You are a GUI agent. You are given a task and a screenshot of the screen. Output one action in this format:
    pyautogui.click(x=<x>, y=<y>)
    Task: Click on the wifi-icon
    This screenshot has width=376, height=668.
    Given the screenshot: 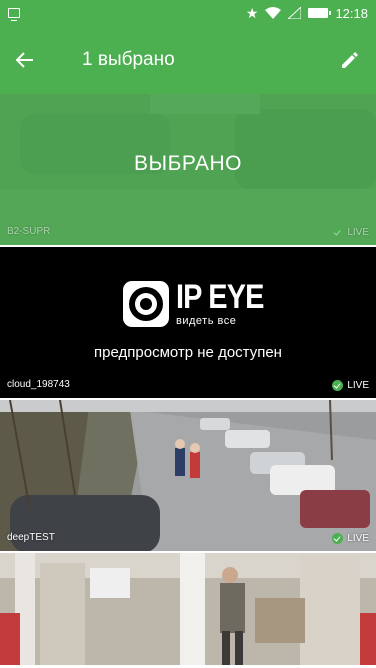 What is the action you would take?
    pyautogui.click(x=273, y=13)
    